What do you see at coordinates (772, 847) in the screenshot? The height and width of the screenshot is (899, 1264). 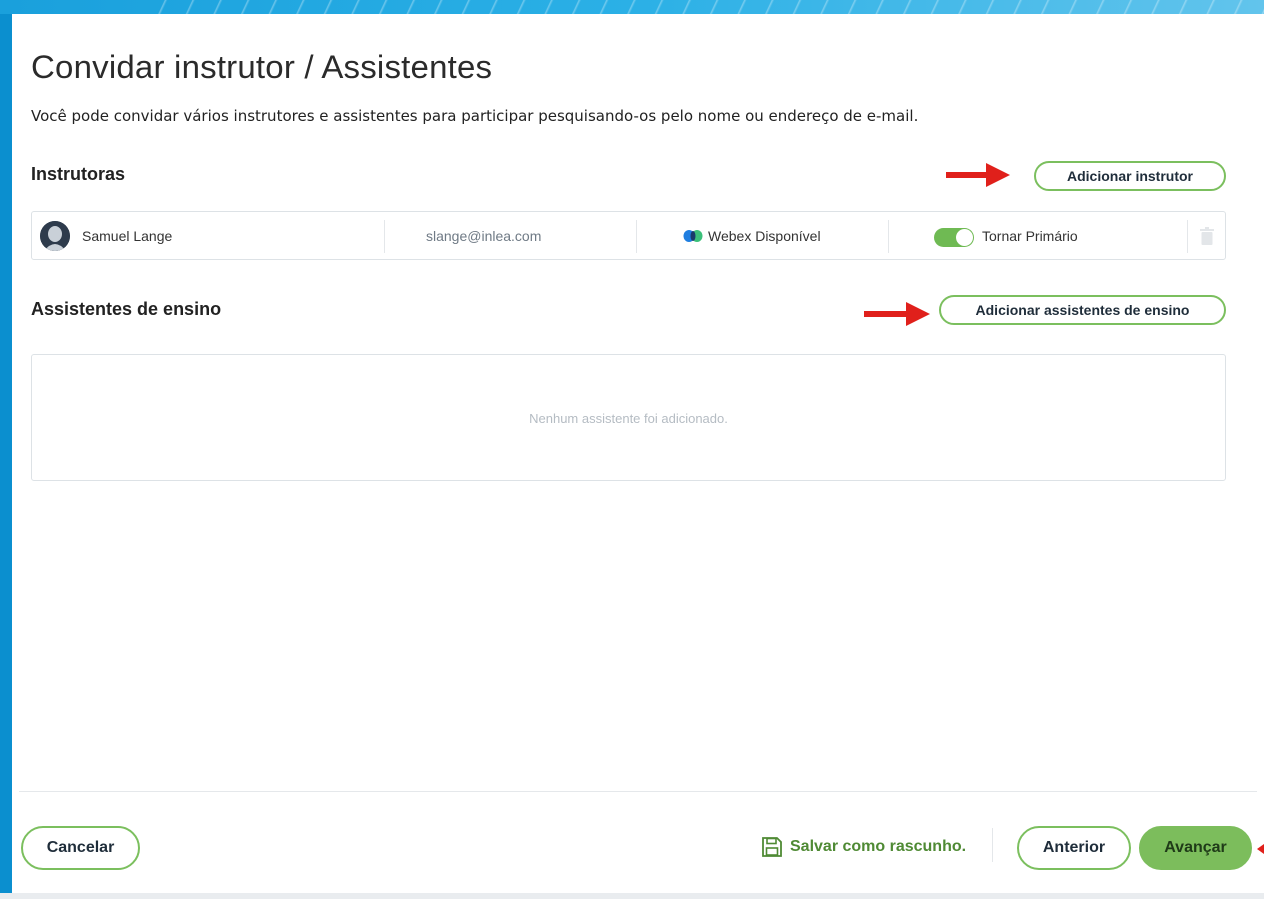 I see `floppy-disk-icon` at bounding box center [772, 847].